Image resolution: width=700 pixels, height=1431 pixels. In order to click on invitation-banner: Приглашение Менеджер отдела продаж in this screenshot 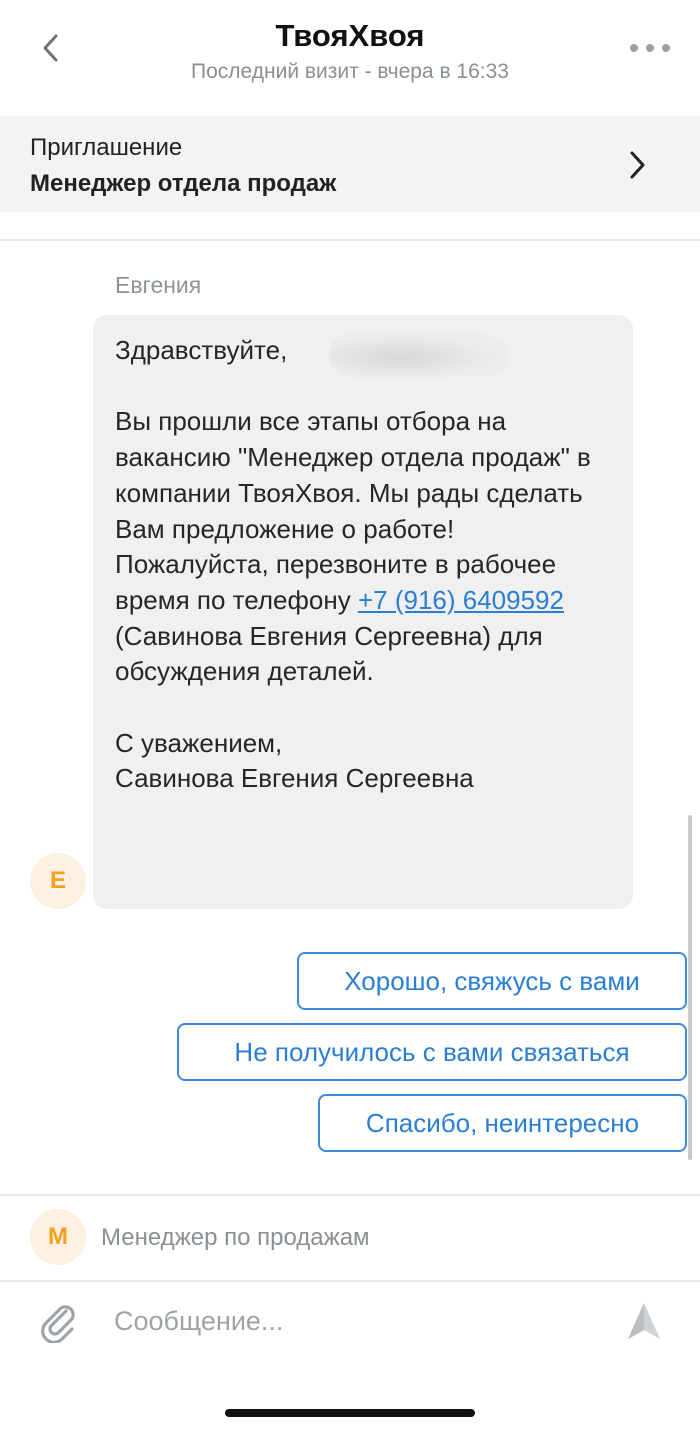, I will do `click(350, 164)`.